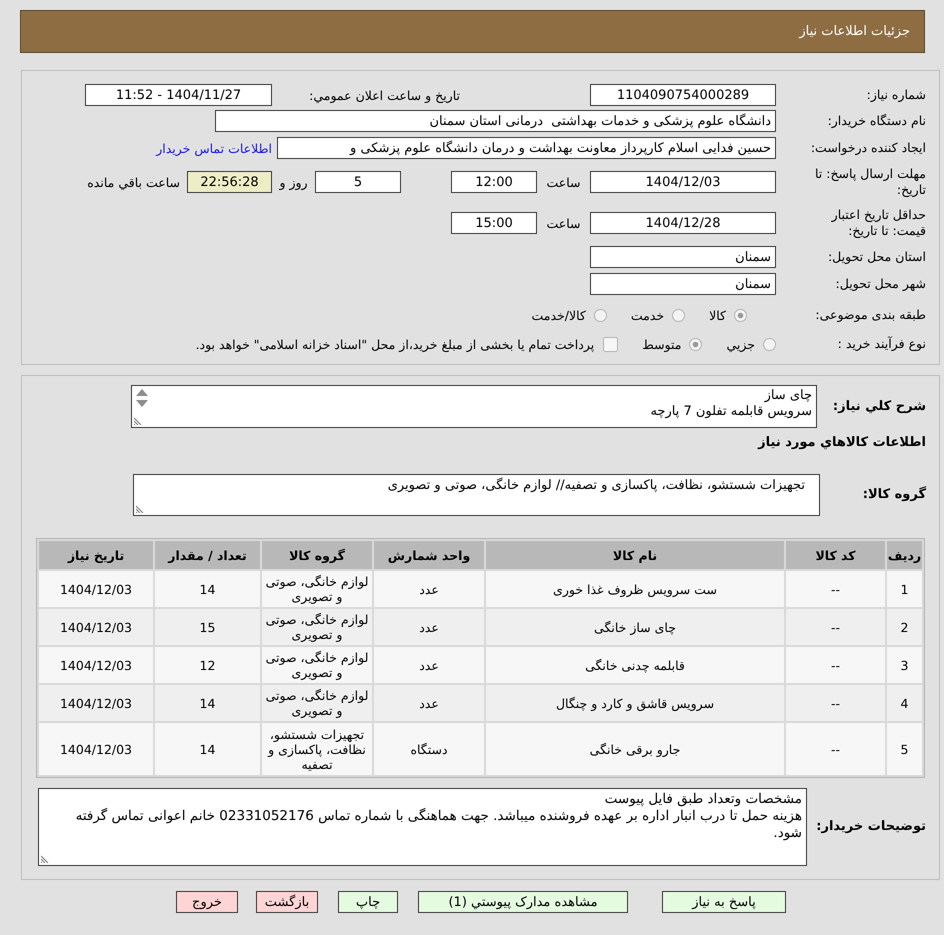 This screenshot has height=935, width=944. I want to click on requester-field: حسین فدایی اسلام کارپرداز معاونت بهداشت و درمان دانشگاه علوم پزشکی و, so click(526, 148).